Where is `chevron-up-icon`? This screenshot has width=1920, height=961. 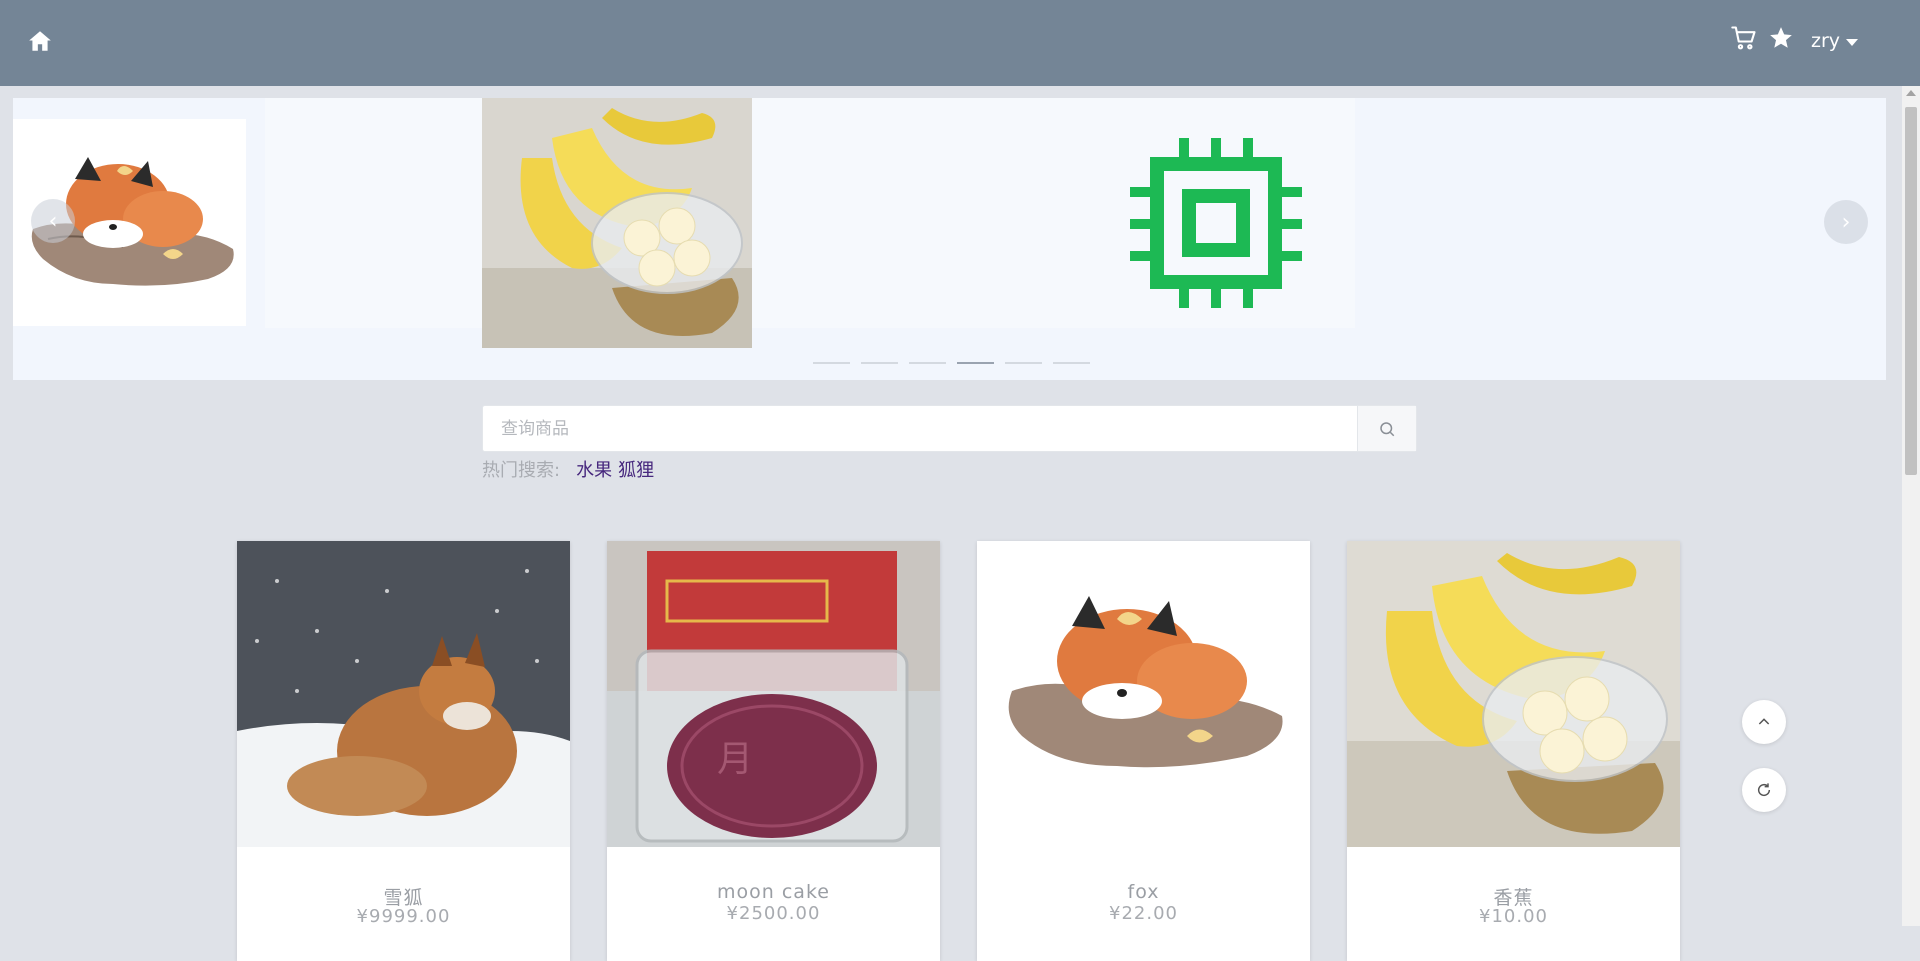
chevron-up-icon is located at coordinates (1764, 721).